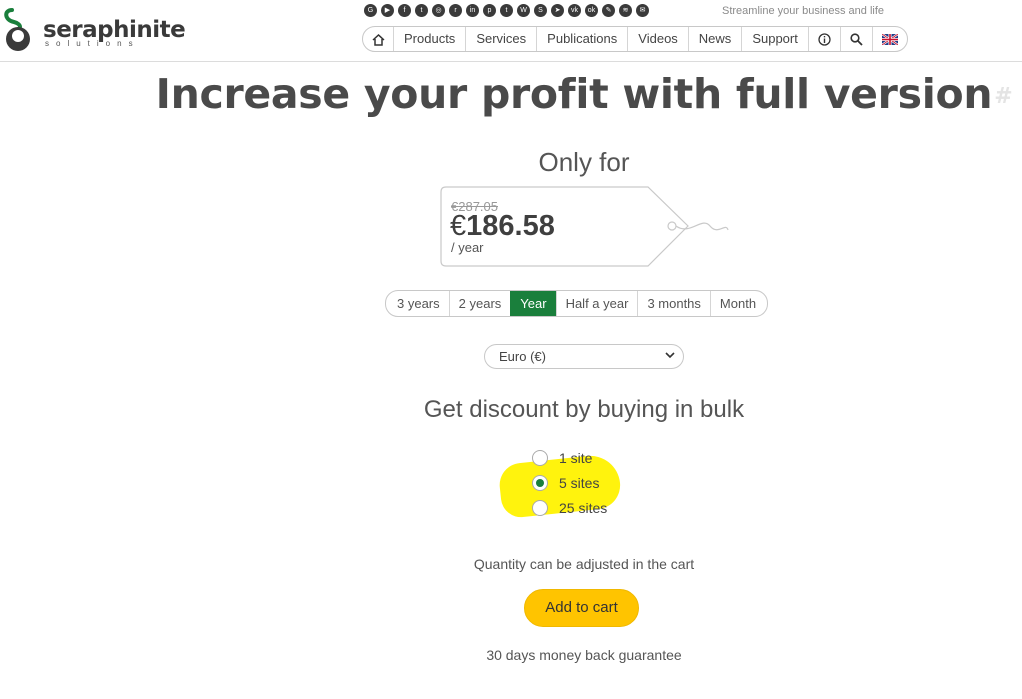 This screenshot has width=1022, height=699. Describe the element at coordinates (673, 303) in the screenshot. I see `period-3-months: 3 months` at that location.